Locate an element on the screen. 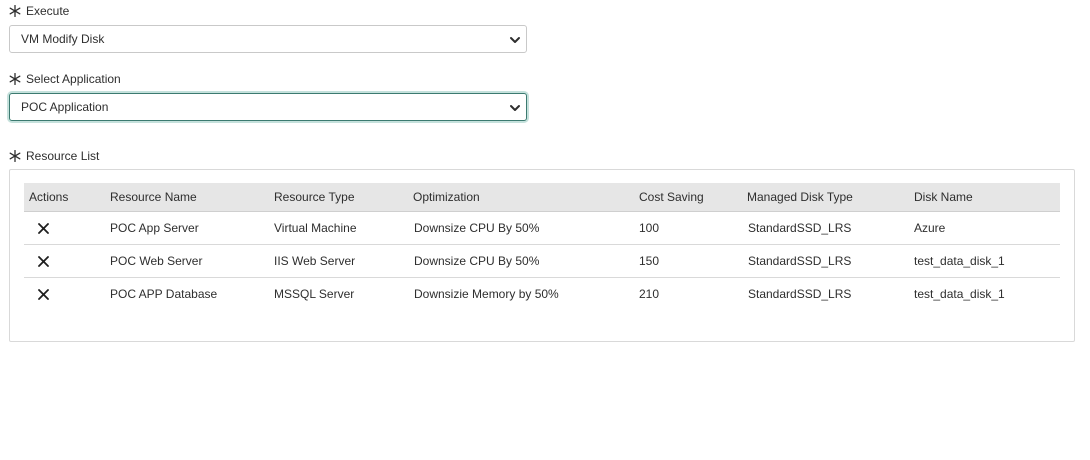 This screenshot has height=460, width=1090. column-header-resource-name: Resource Name is located at coordinates (192, 197).